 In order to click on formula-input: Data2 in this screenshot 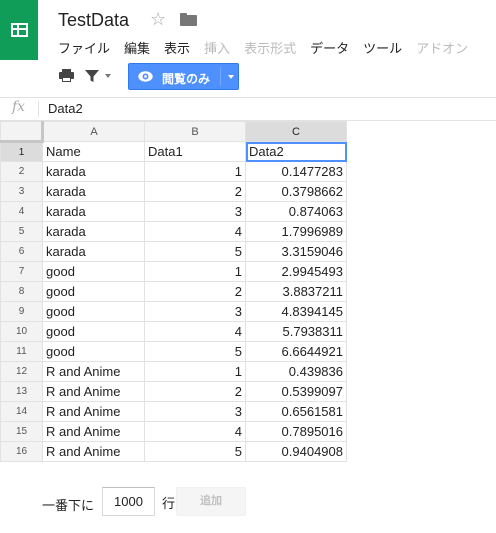, I will do `click(65, 108)`.